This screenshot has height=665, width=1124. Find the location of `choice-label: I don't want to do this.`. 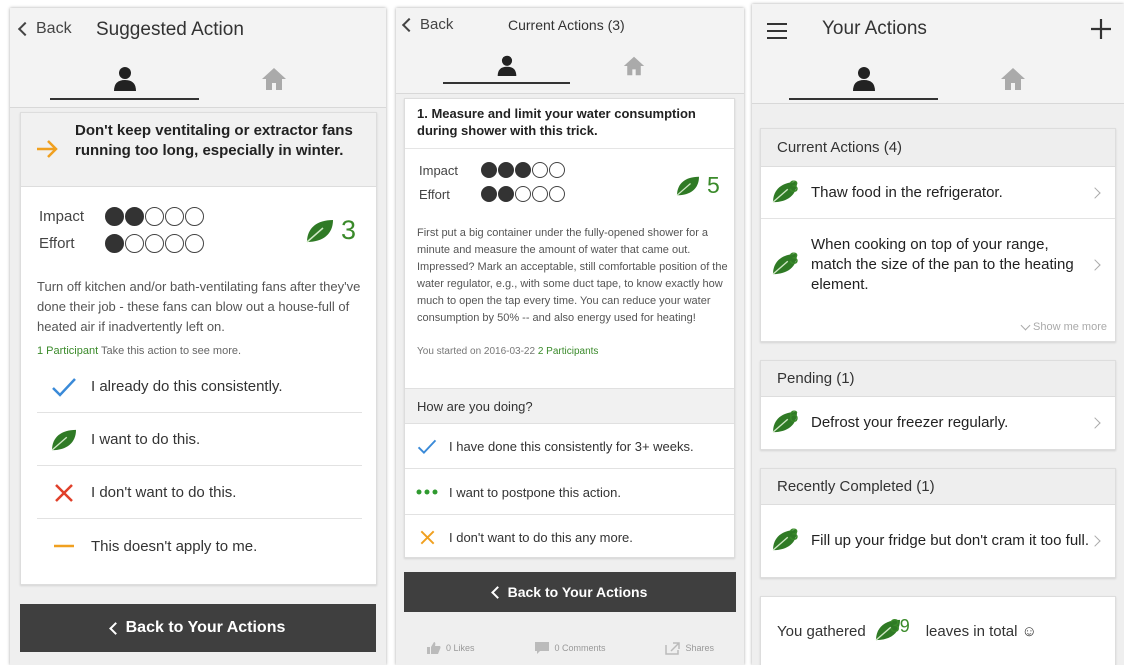

choice-label: I don't want to do this. is located at coordinates (164, 492).